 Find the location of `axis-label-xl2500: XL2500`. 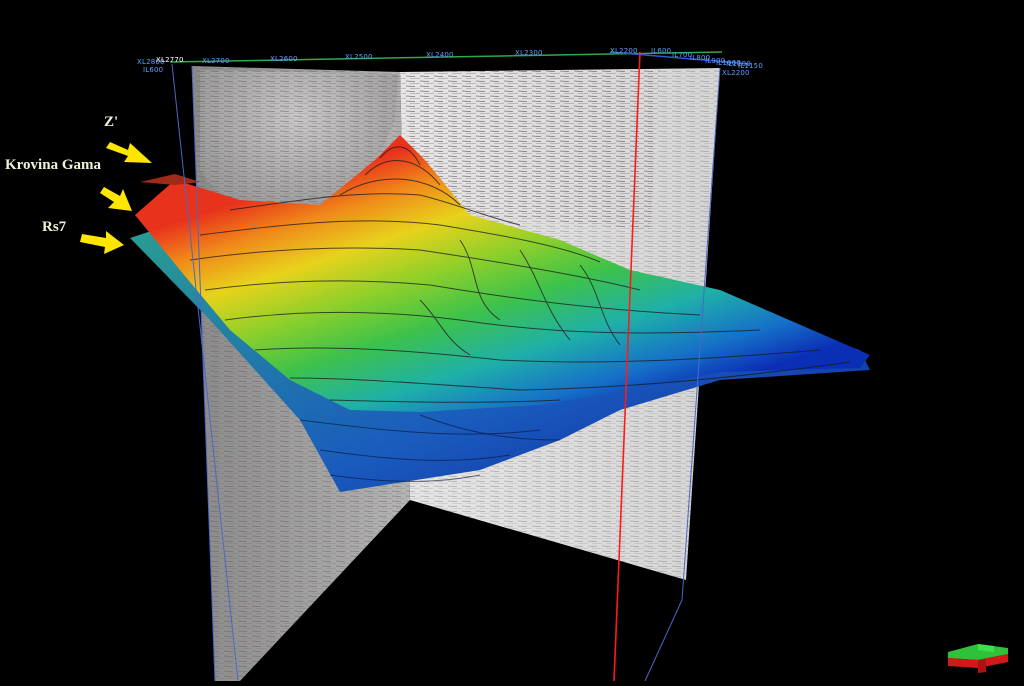

axis-label-xl2500: XL2500 is located at coordinates (359, 57).